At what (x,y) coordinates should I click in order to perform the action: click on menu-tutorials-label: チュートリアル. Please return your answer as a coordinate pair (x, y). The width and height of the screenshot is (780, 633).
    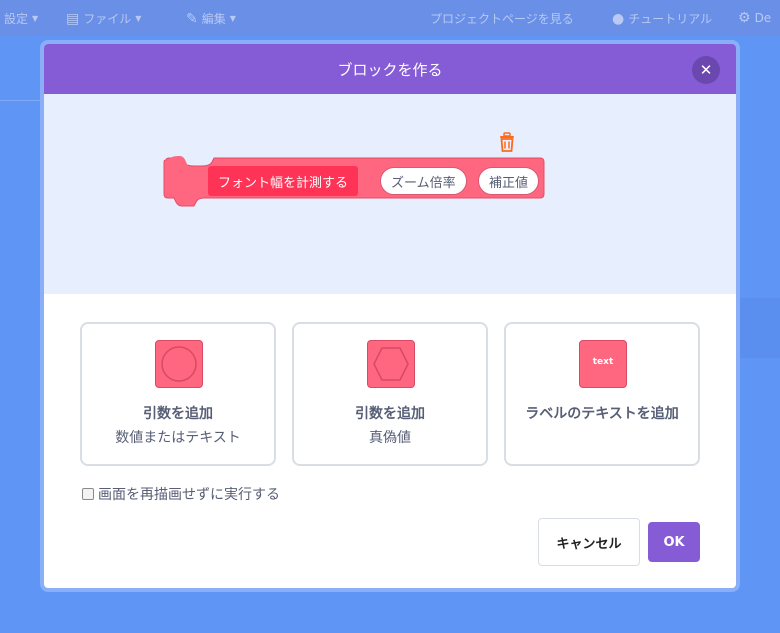
    Looking at the image, I should click on (670, 19).